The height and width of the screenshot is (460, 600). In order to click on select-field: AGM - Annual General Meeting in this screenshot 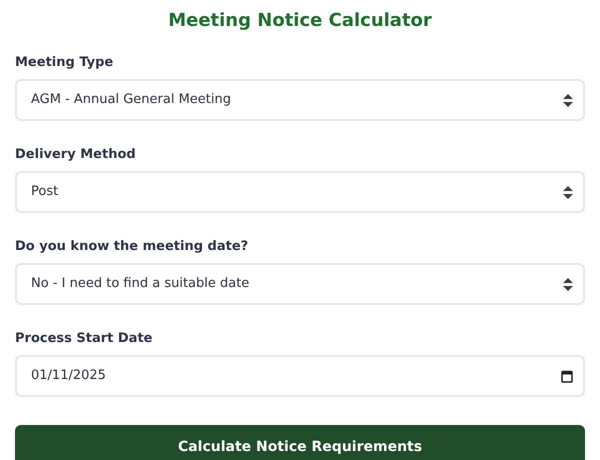, I will do `click(300, 100)`.